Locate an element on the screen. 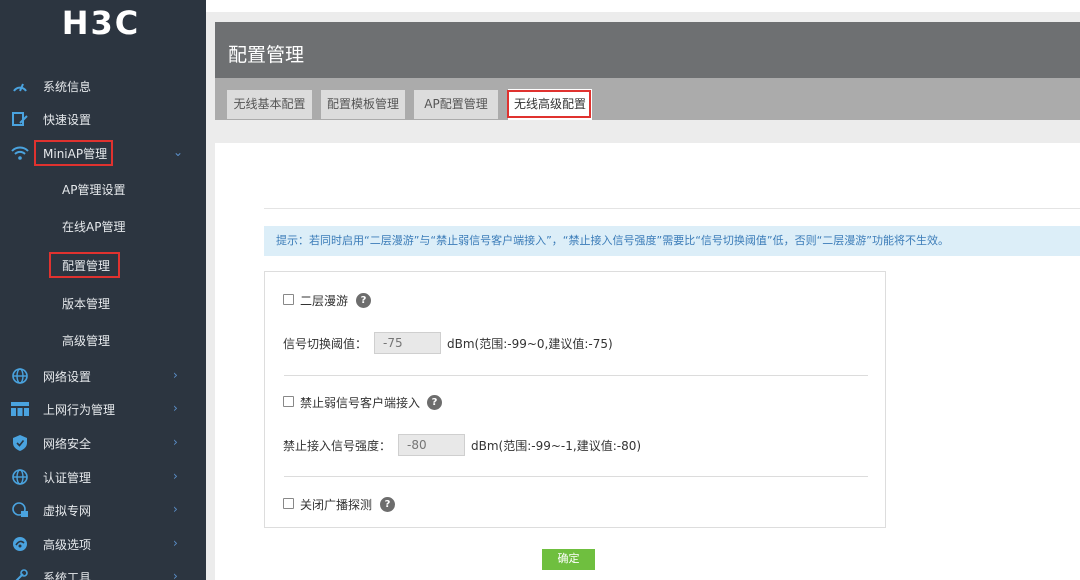  sidebar-item-behavior-mgmt: 上网行为管理 › is located at coordinates (103, 409).